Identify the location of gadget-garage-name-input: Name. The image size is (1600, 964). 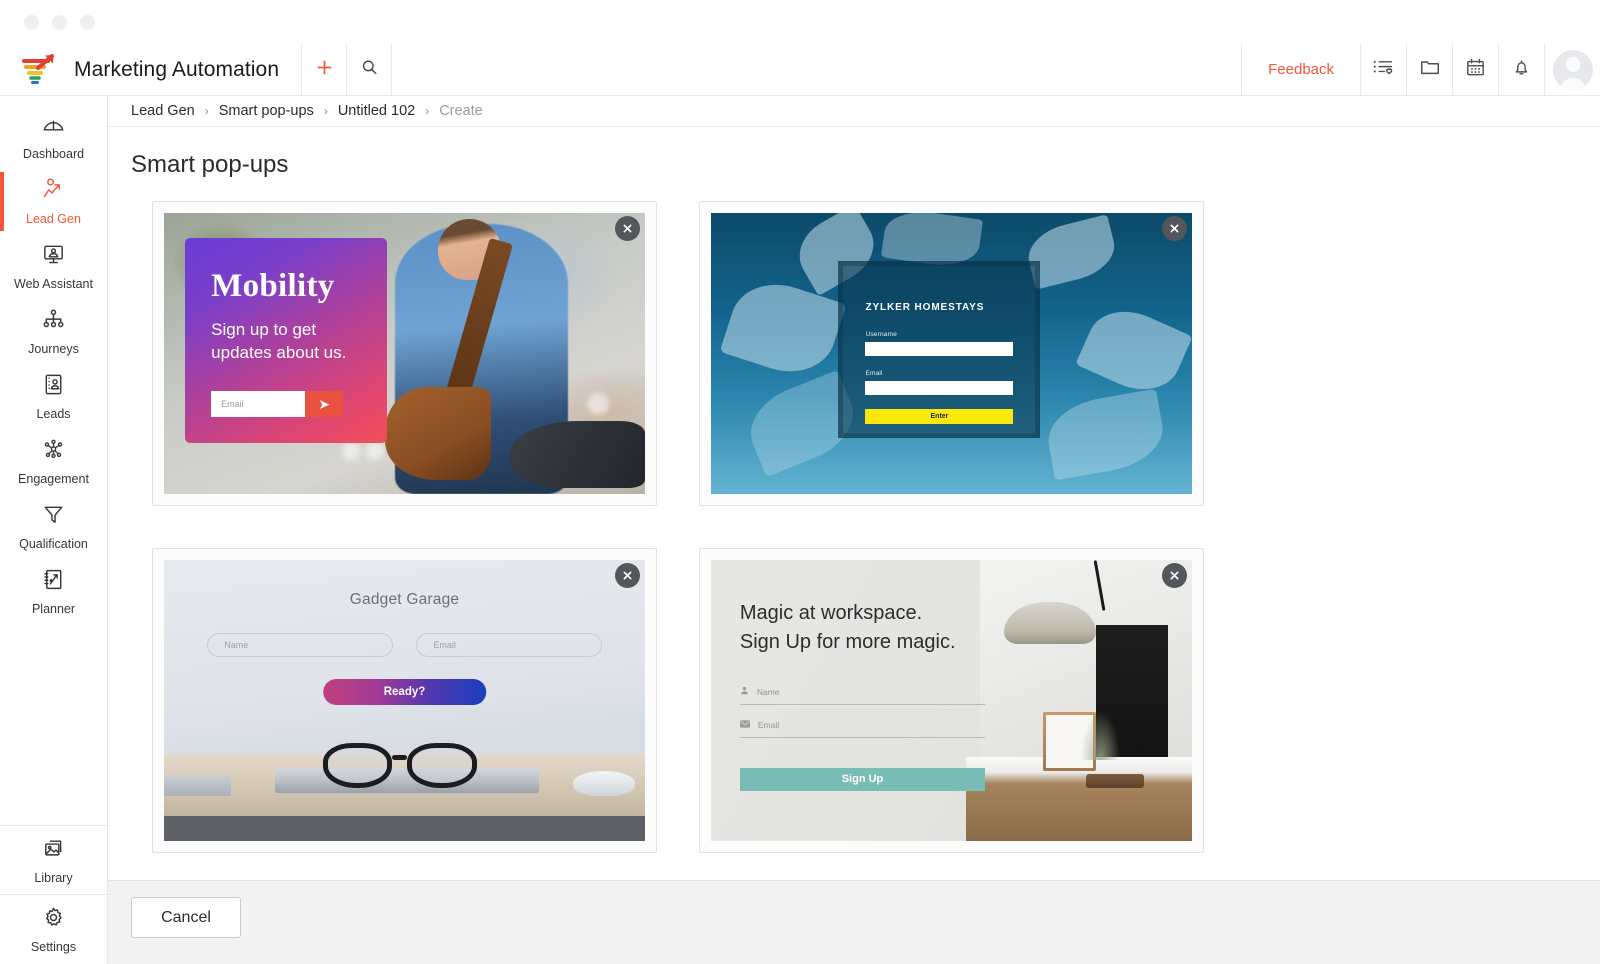
(300, 645).